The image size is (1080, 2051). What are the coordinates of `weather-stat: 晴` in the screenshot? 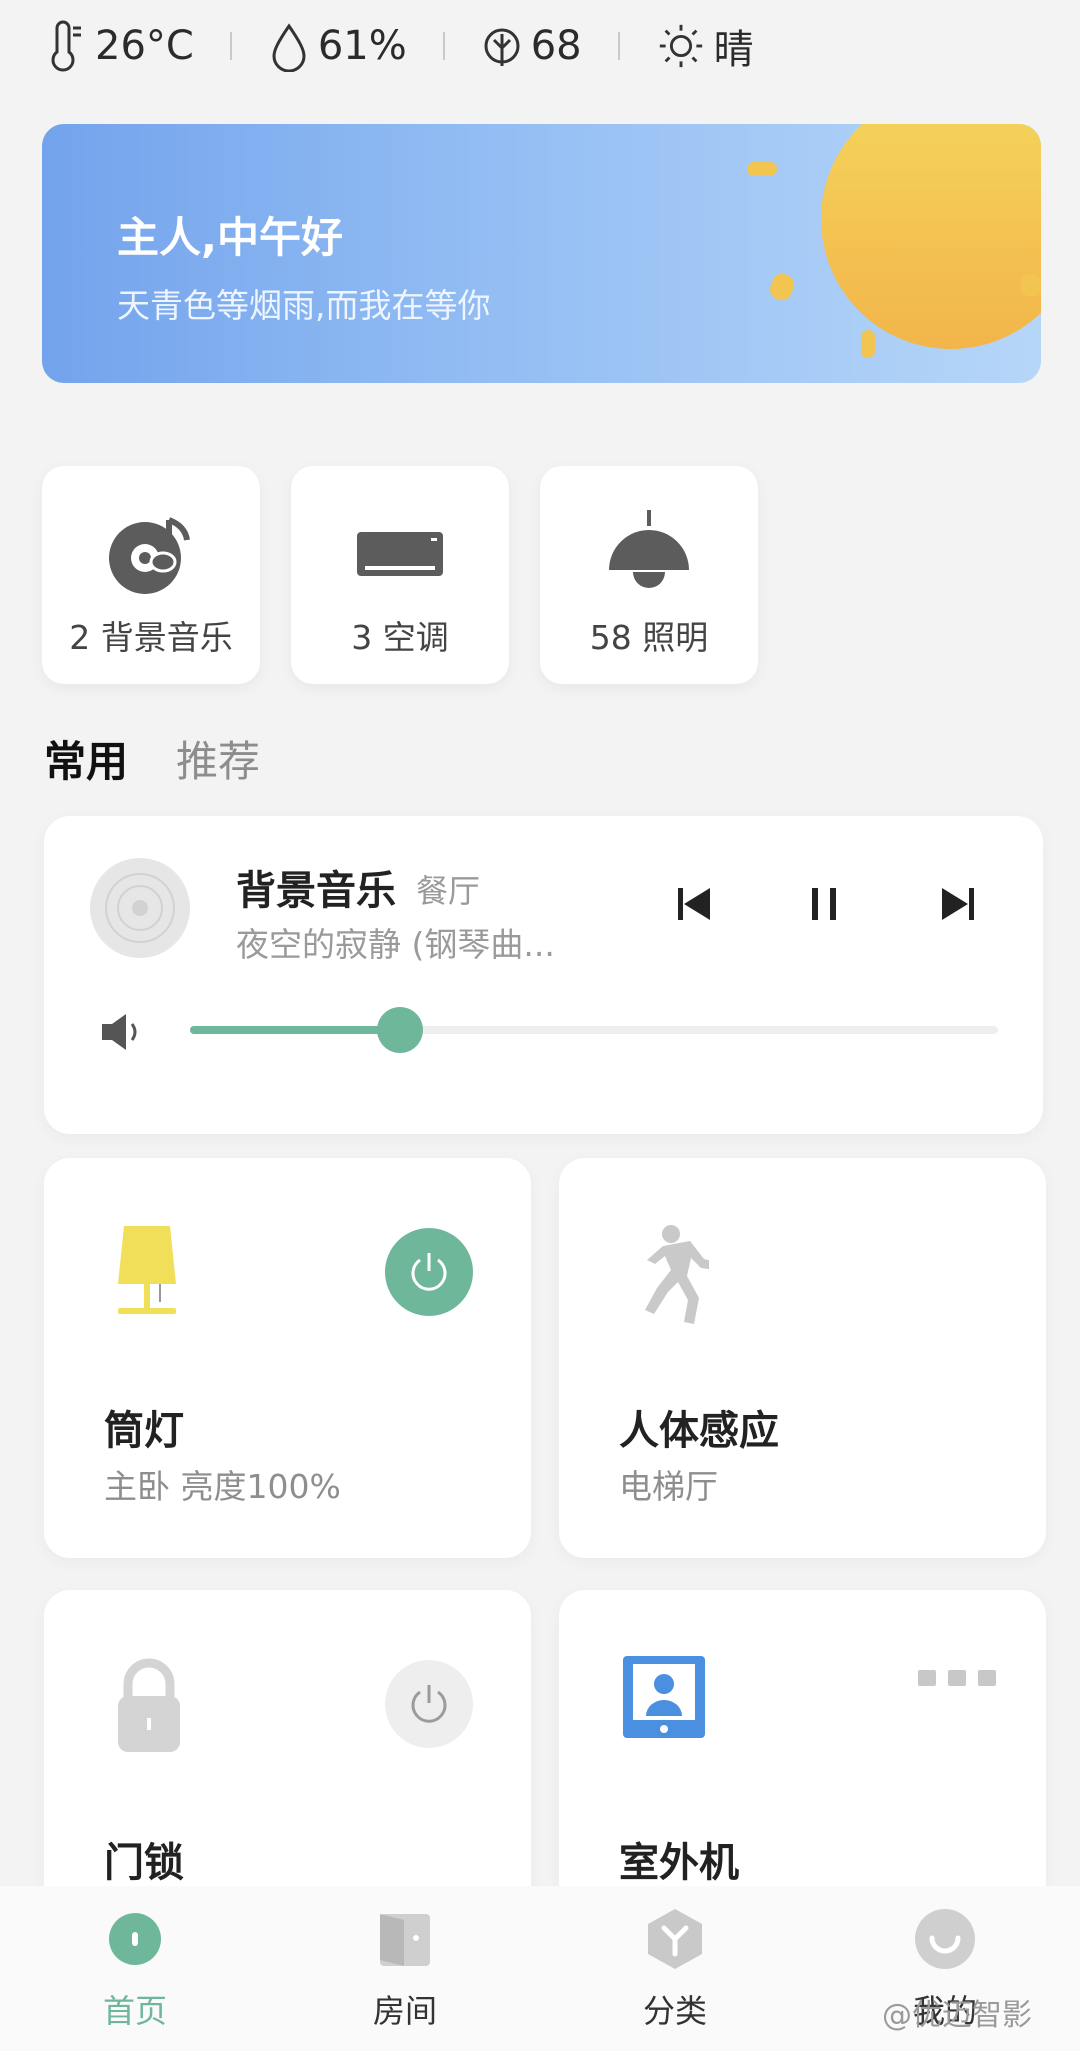 It's located at (705, 46).